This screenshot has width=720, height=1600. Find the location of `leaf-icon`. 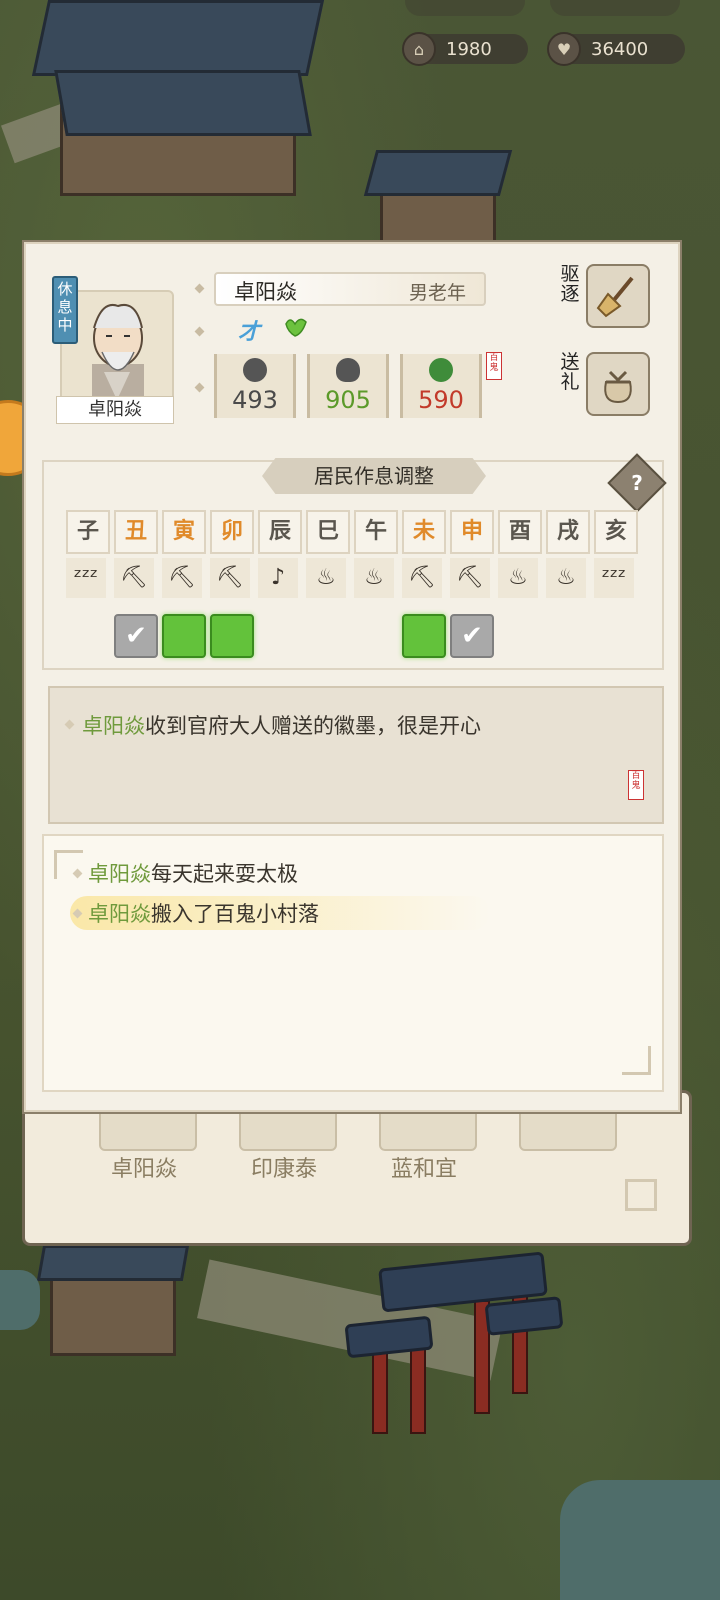

leaf-icon is located at coordinates (441, 370).